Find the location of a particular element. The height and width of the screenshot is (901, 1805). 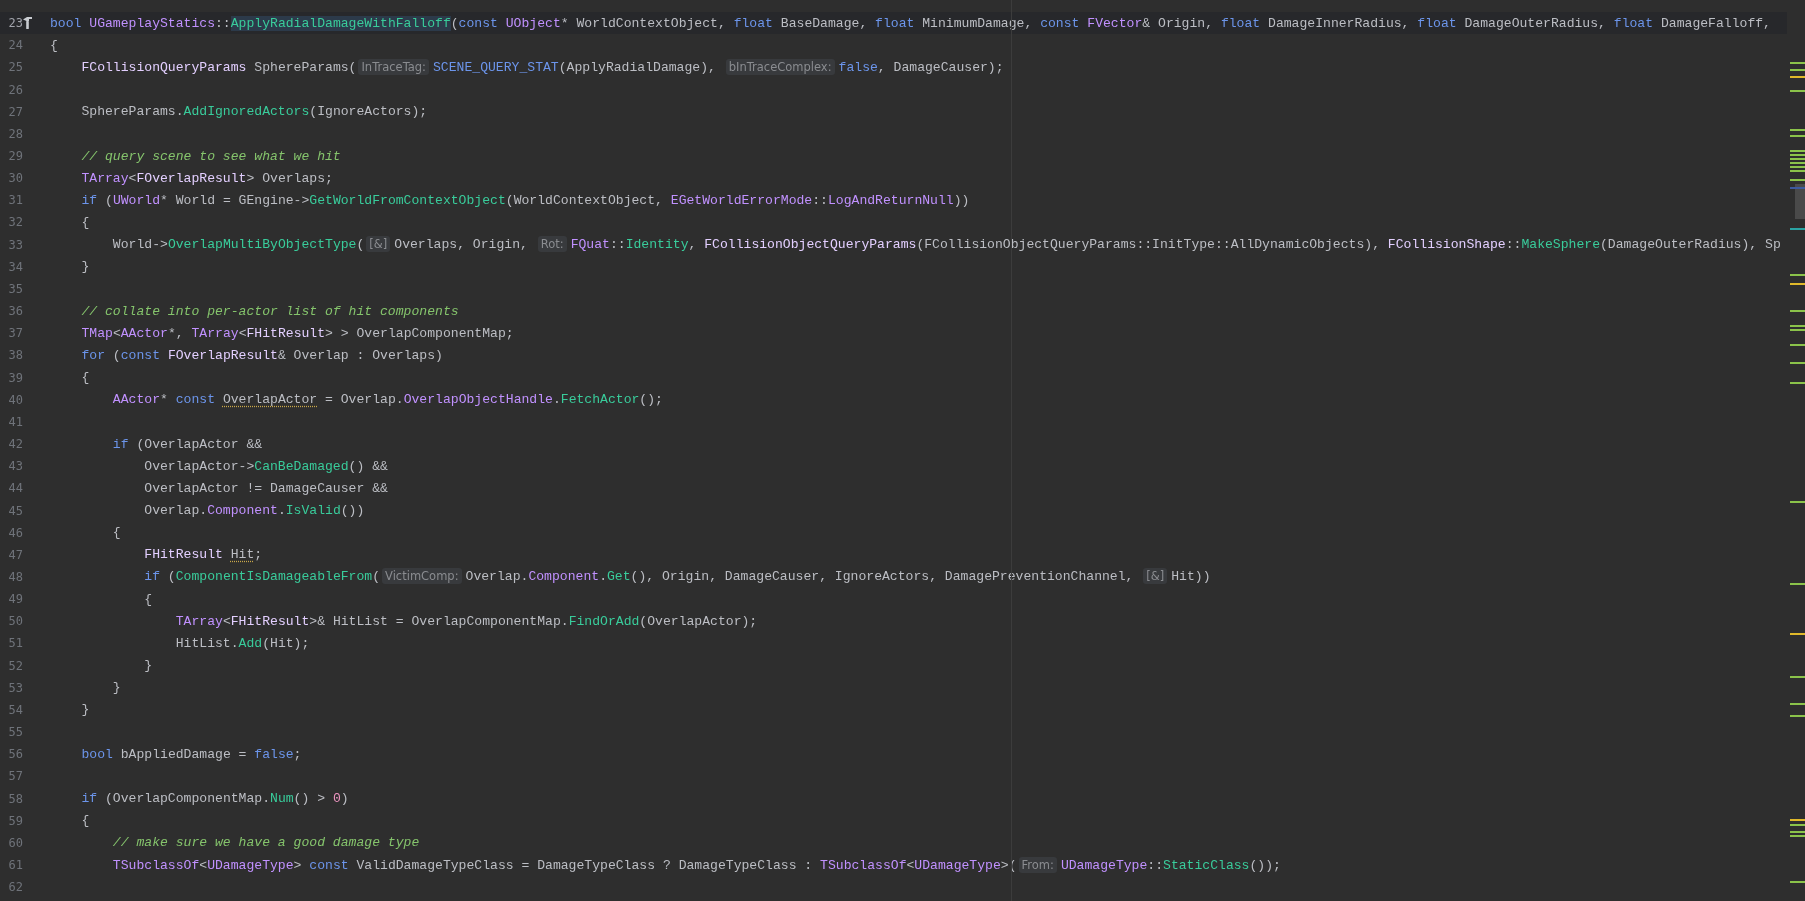

line-number: 41 is located at coordinates (15, 421).